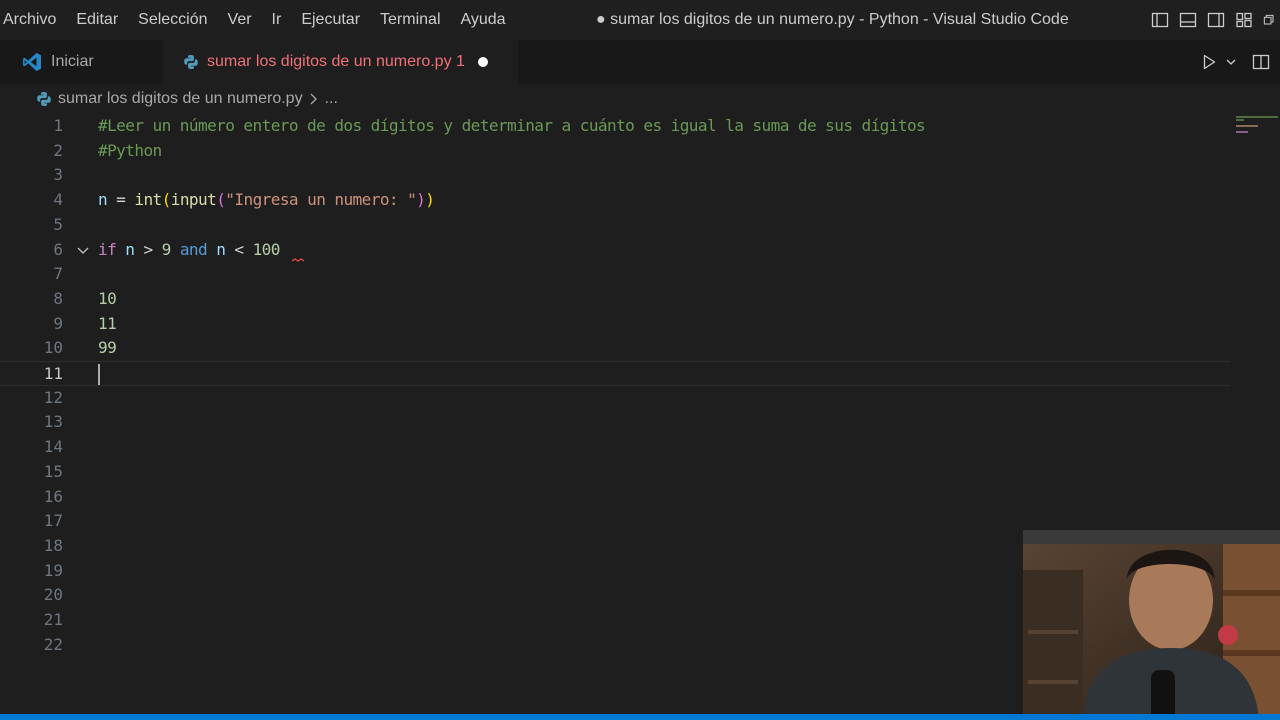  I want to click on line-number: 10, so click(53, 348).